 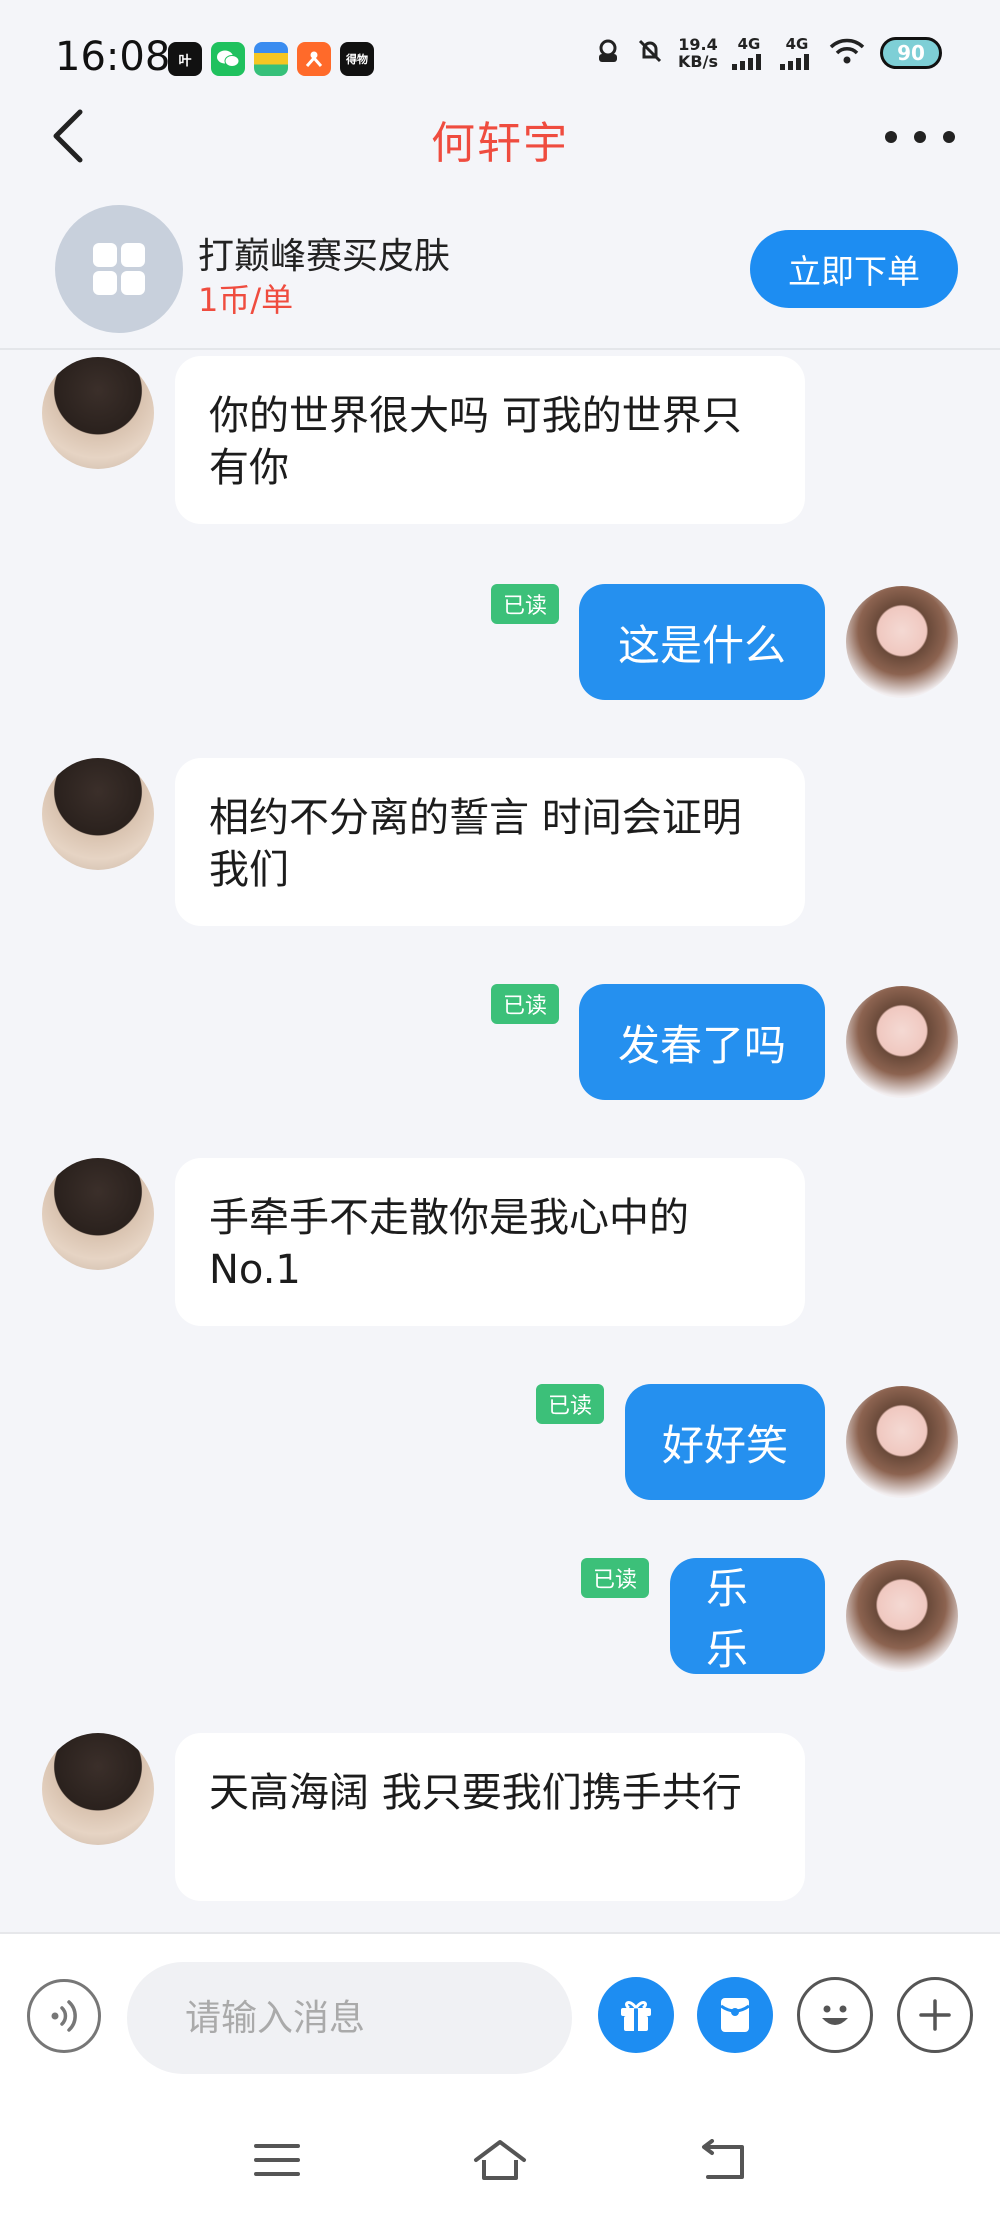 I want to click on chat-header: 何轩宇, so click(x=500, y=140).